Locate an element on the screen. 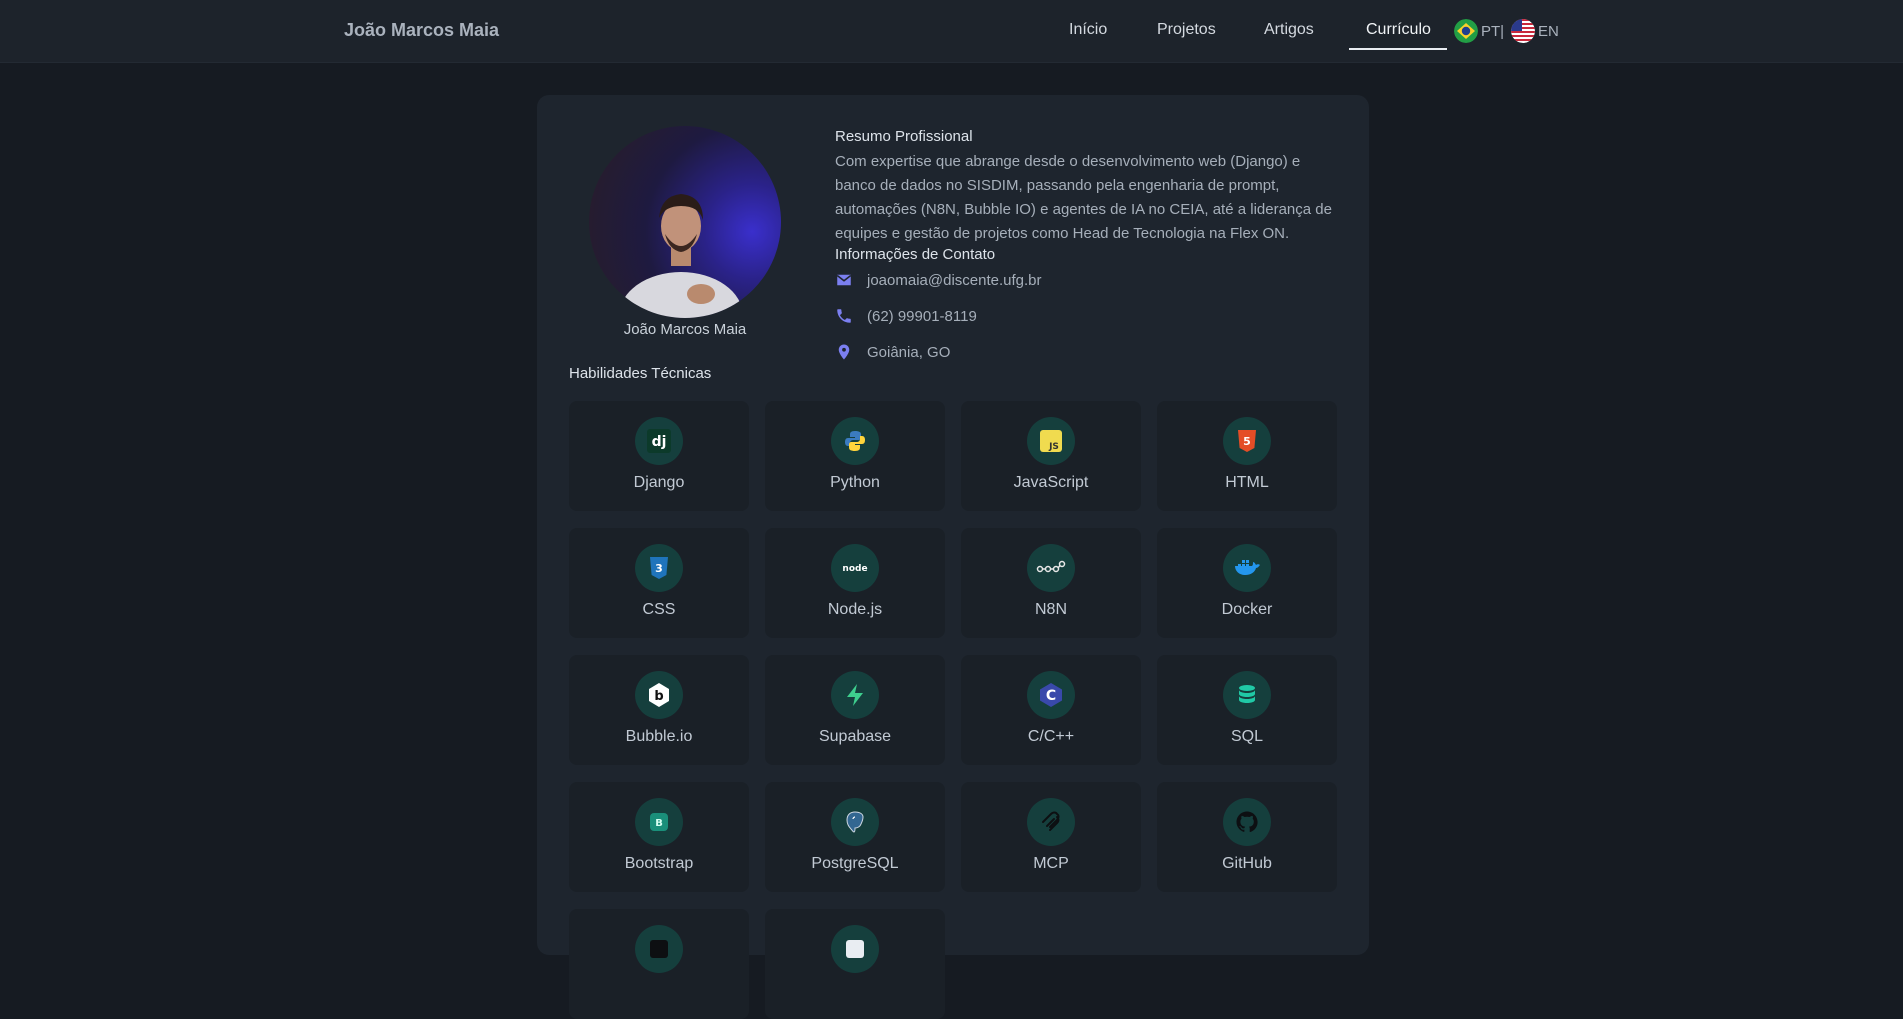 Image resolution: width=1903 pixels, height=1019 pixels. usa-flag-icon is located at coordinates (1523, 31).